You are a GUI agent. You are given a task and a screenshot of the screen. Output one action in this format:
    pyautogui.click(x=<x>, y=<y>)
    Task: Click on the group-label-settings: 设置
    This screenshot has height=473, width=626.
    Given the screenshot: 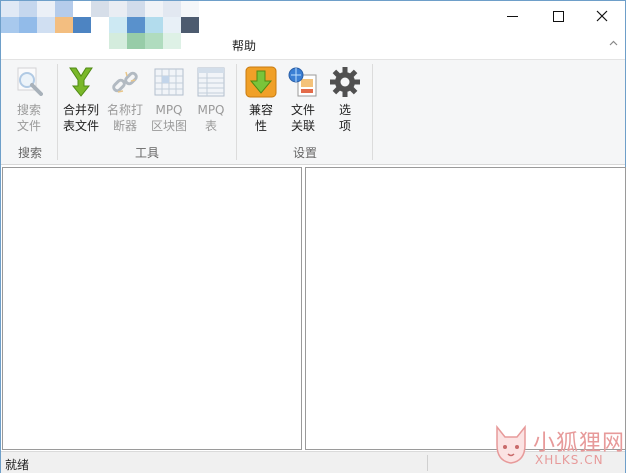 What is the action you would take?
    pyautogui.click(x=304, y=153)
    